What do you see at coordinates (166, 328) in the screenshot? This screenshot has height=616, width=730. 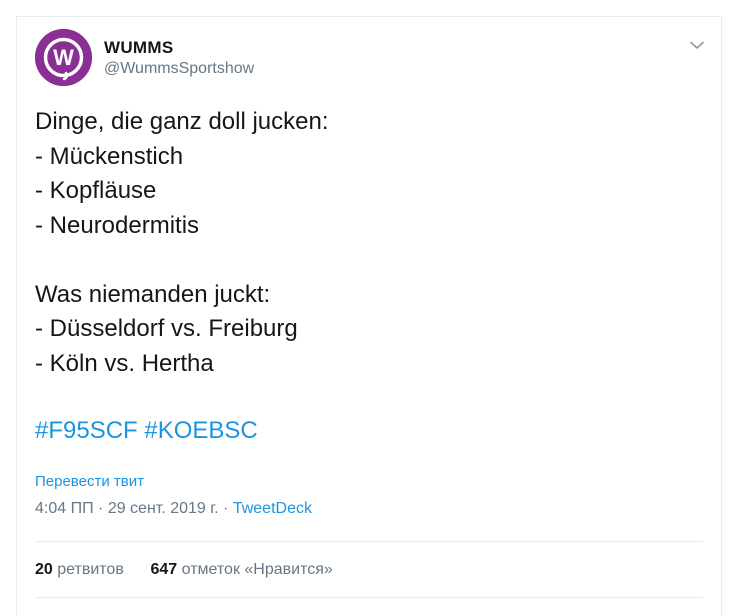 I see `tweet-text-line: - Düsseldorf vs. Freiburg` at bounding box center [166, 328].